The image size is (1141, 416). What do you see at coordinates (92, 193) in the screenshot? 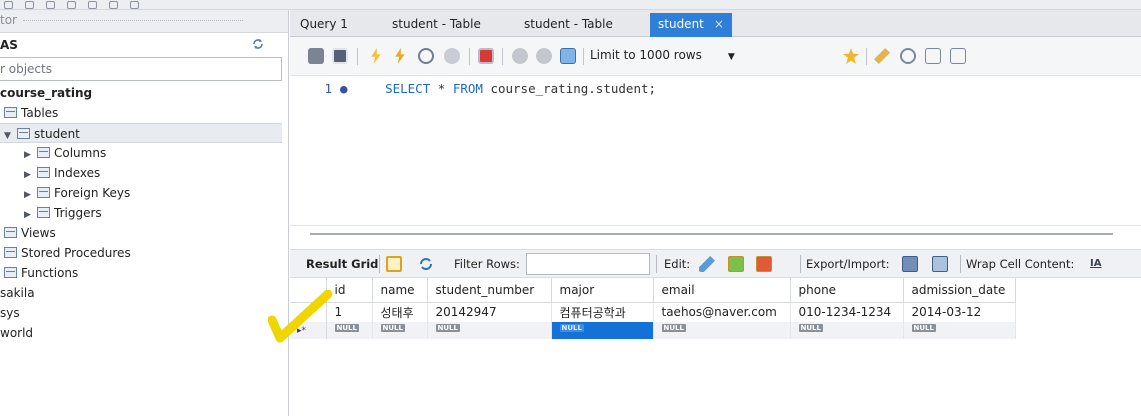
I see `tree-item-label: Foreign Keys` at bounding box center [92, 193].